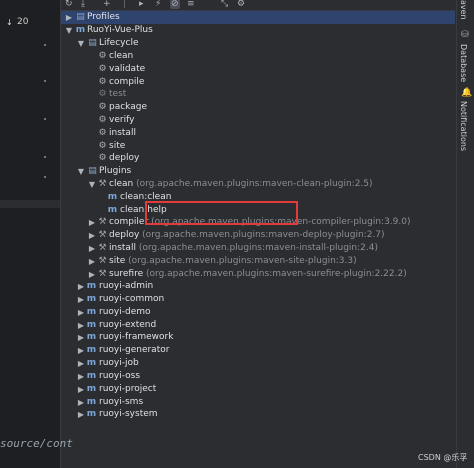 This screenshot has height=468, width=474. What do you see at coordinates (112, 197) in the screenshot?
I see `maven-goal-icon: m` at bounding box center [112, 197].